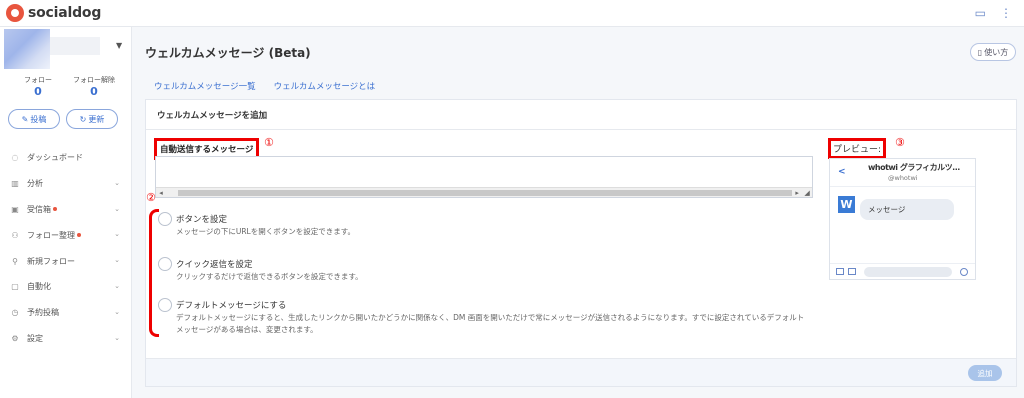 The width and height of the screenshot is (1024, 398). Describe the element at coordinates (66, 313) in the screenshot. I see `sidebar-item-scheduled-post: ◷ 予約投稿 ⌄` at that location.